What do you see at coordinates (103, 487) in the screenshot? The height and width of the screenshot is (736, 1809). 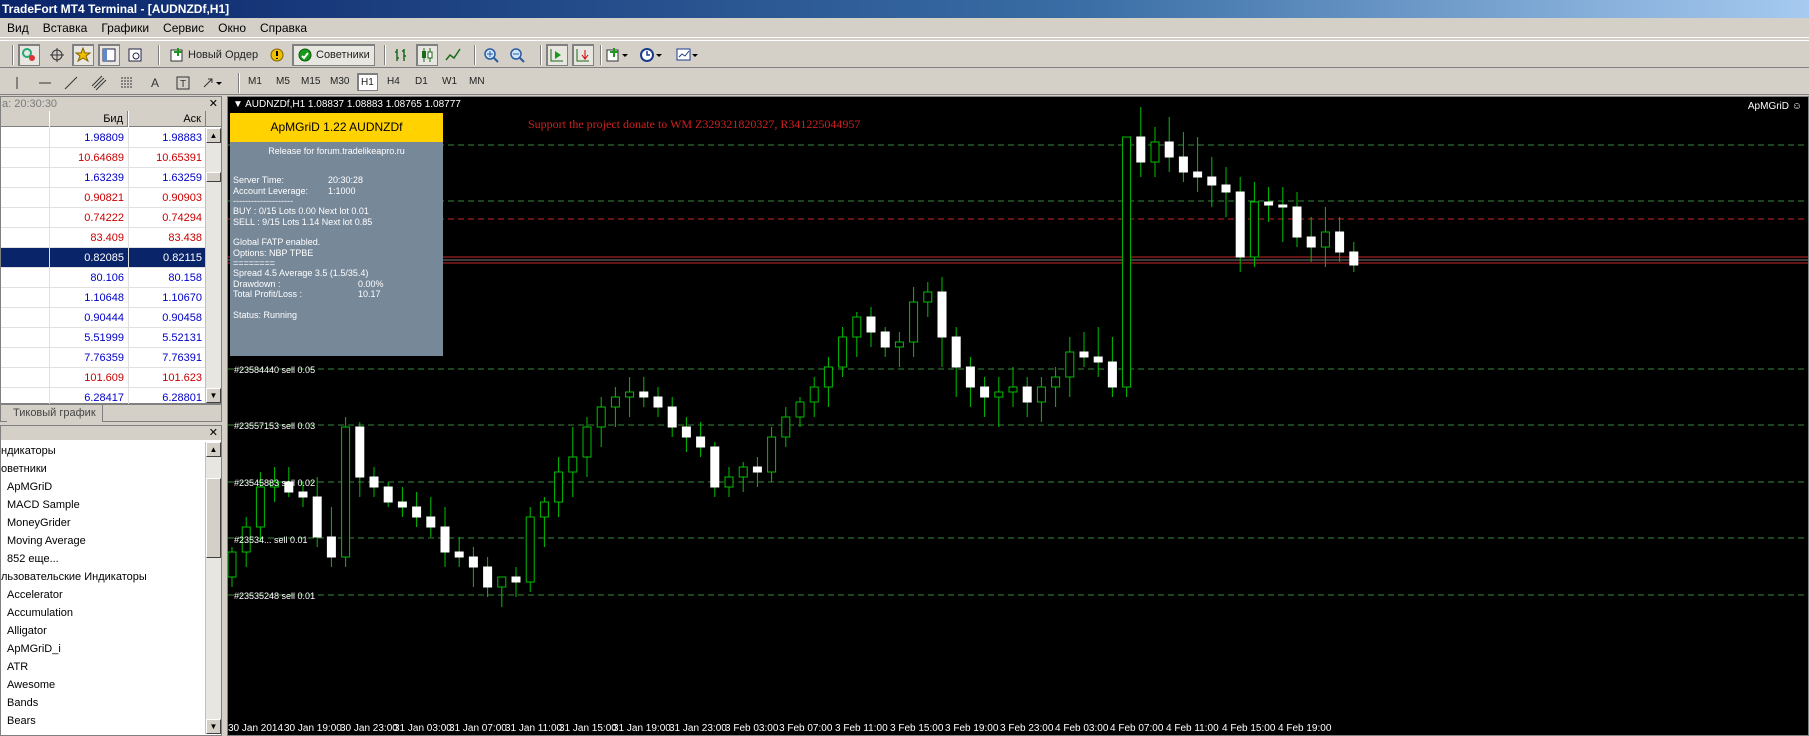 I see `navigator-item: ApMGriD` at bounding box center [103, 487].